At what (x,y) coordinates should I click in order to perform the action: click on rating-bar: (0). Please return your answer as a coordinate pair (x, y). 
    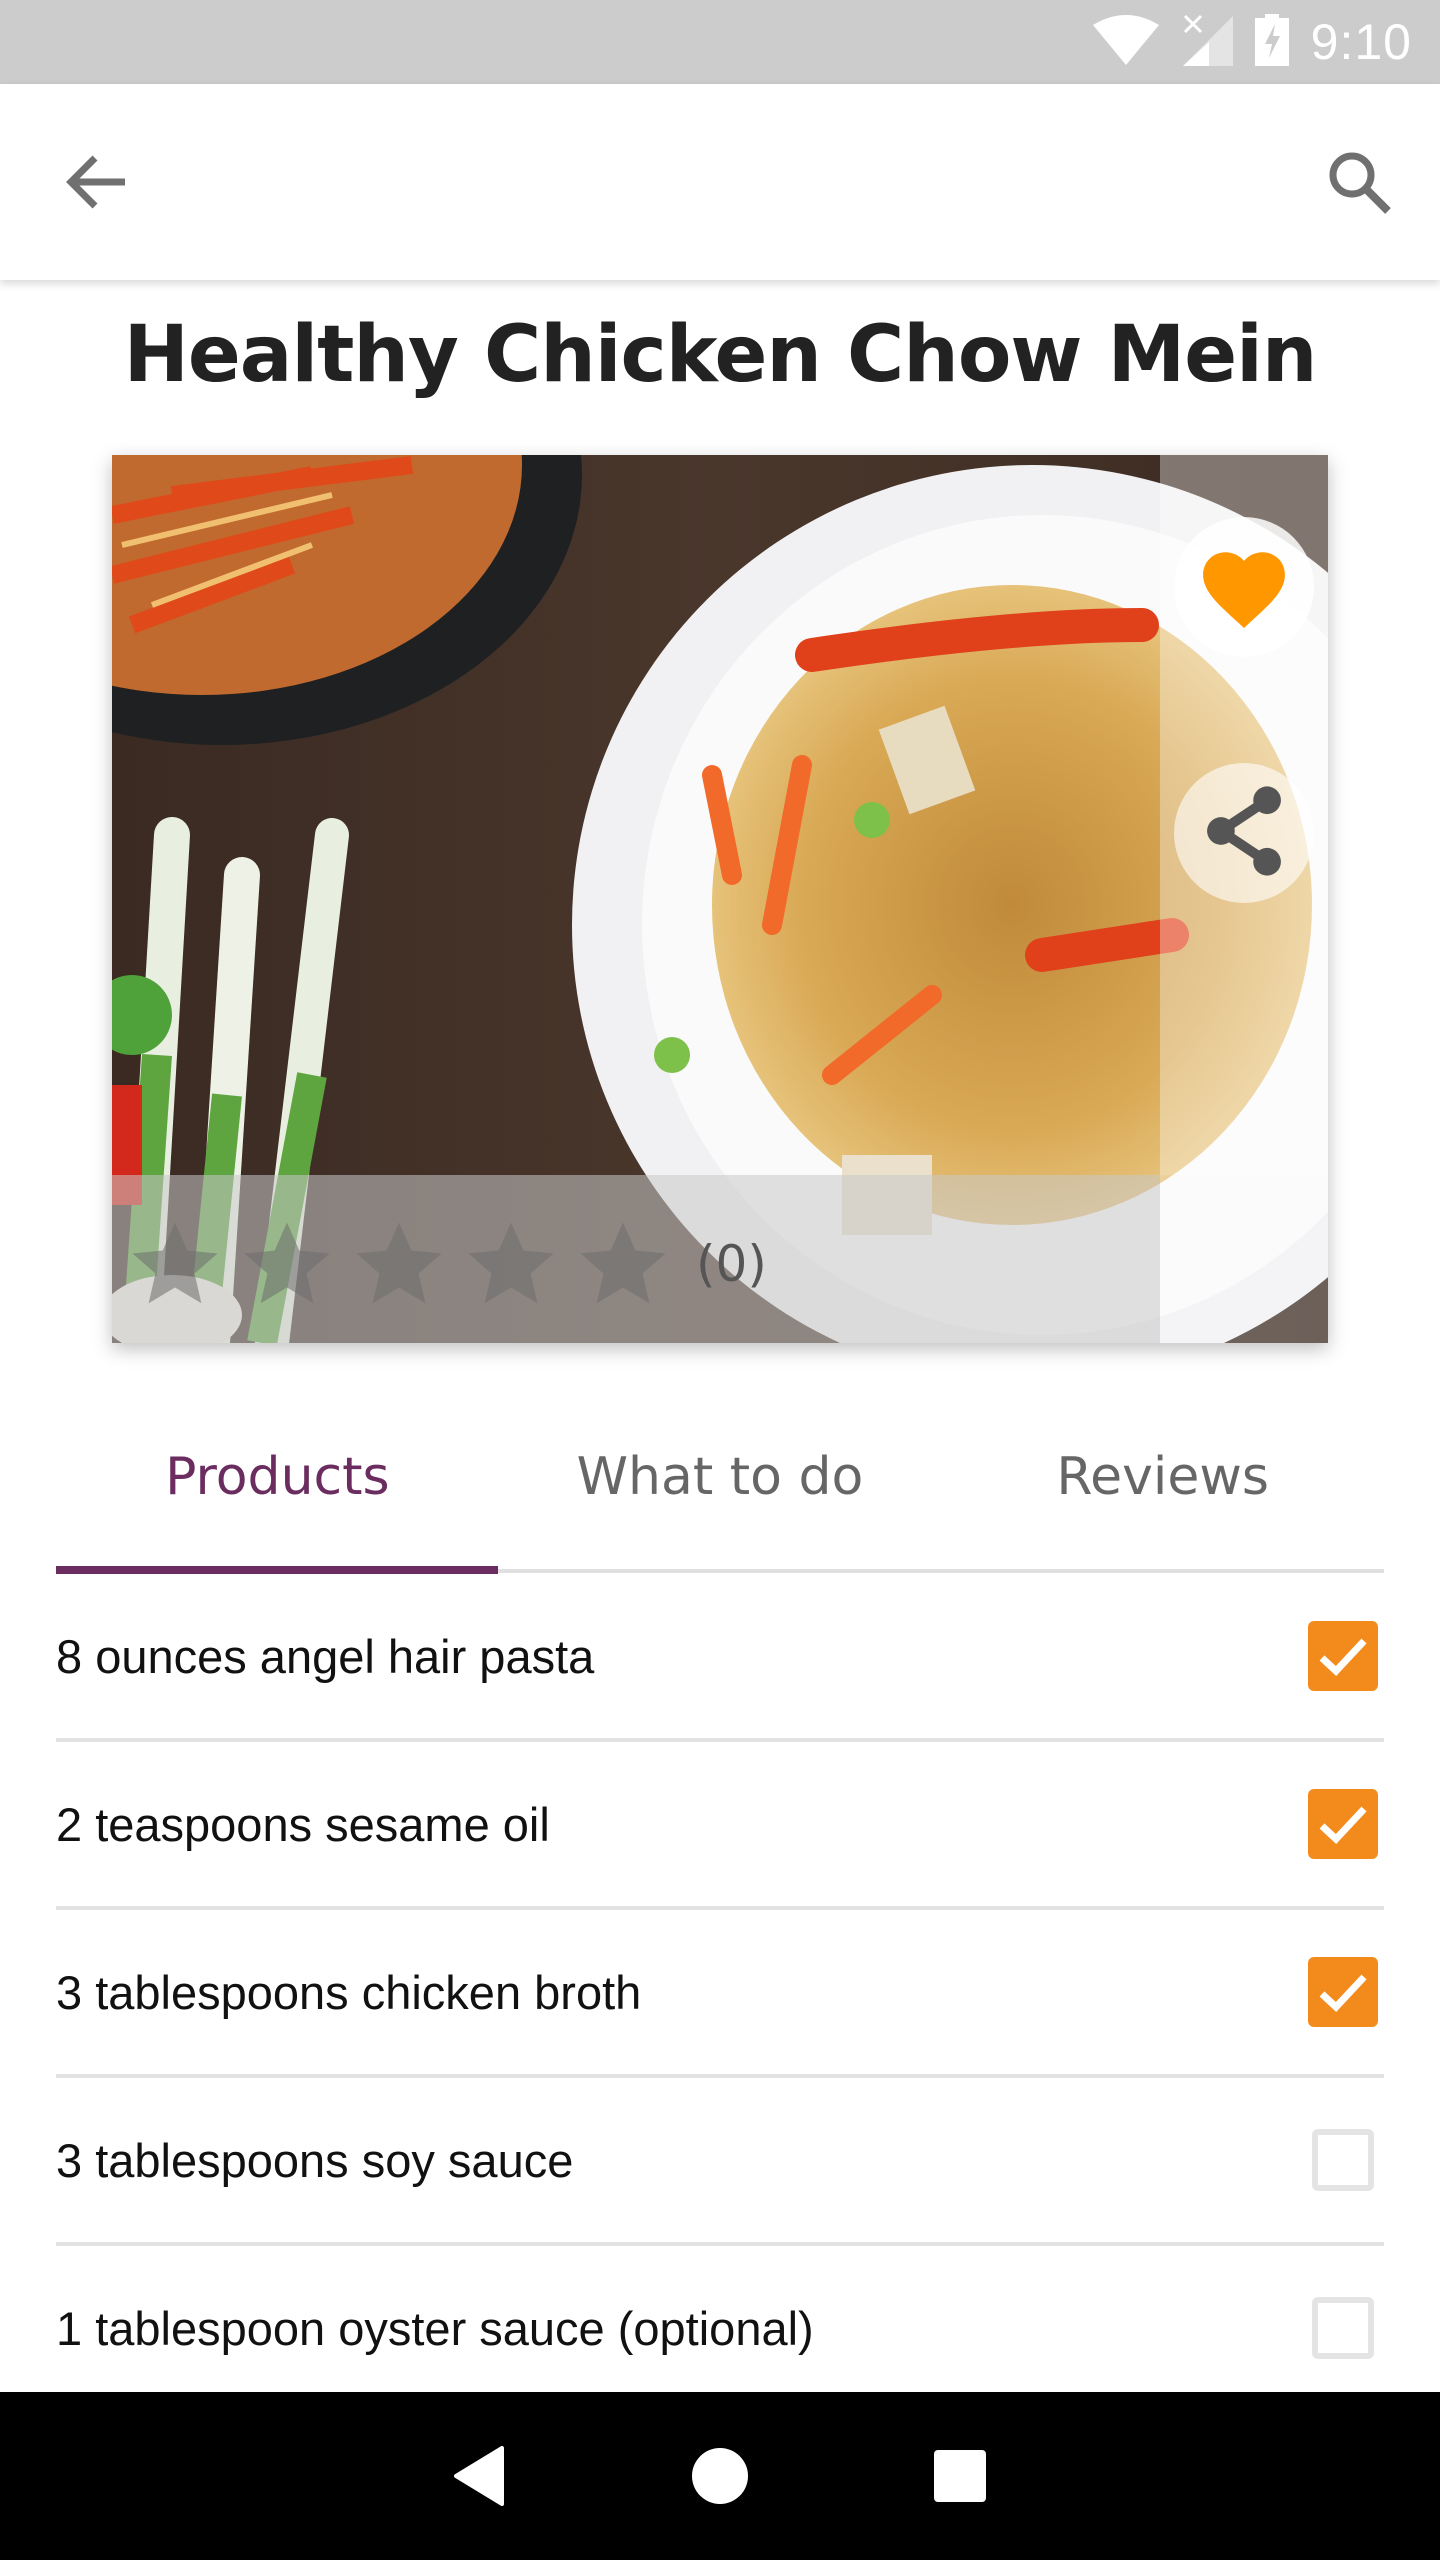
    Looking at the image, I should click on (636, 1259).